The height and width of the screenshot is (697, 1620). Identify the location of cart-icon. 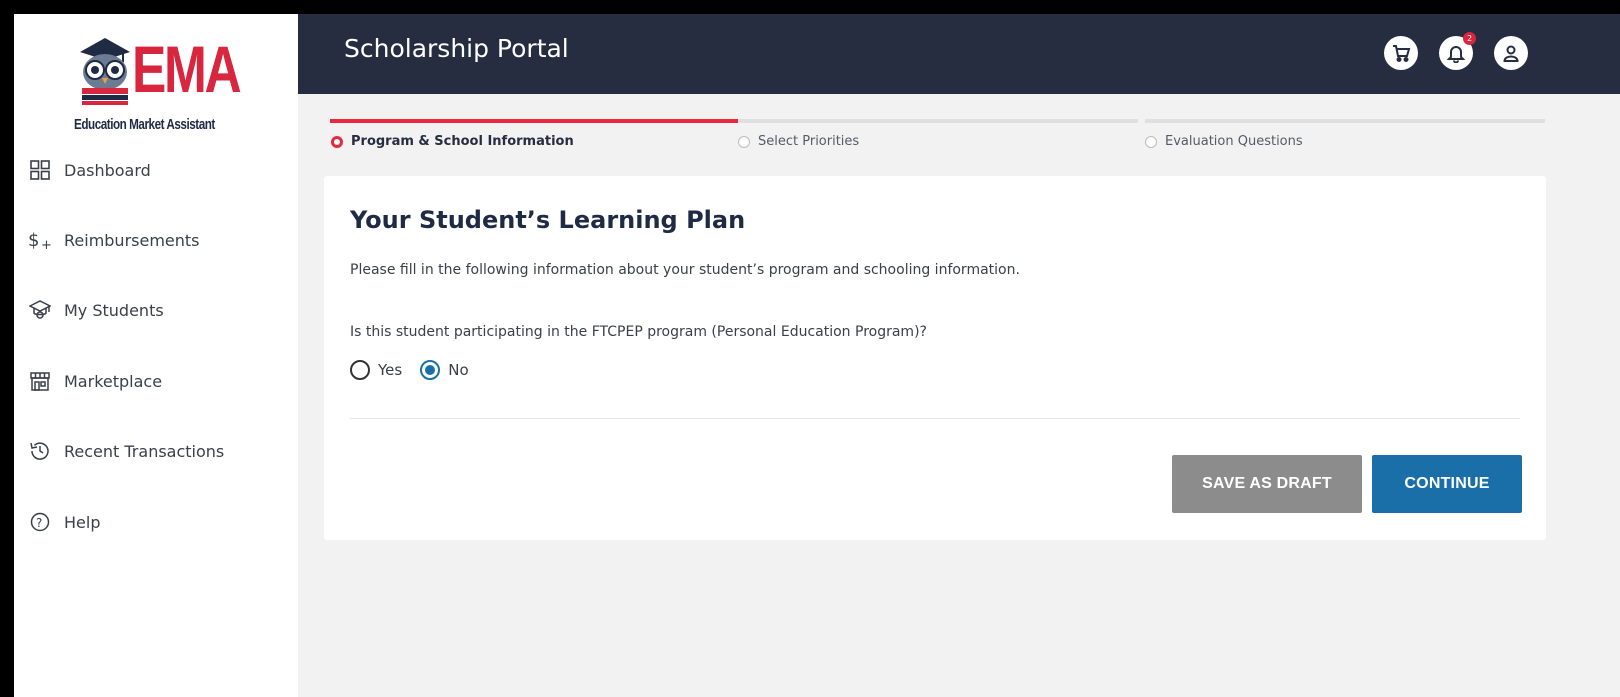
(1402, 53).